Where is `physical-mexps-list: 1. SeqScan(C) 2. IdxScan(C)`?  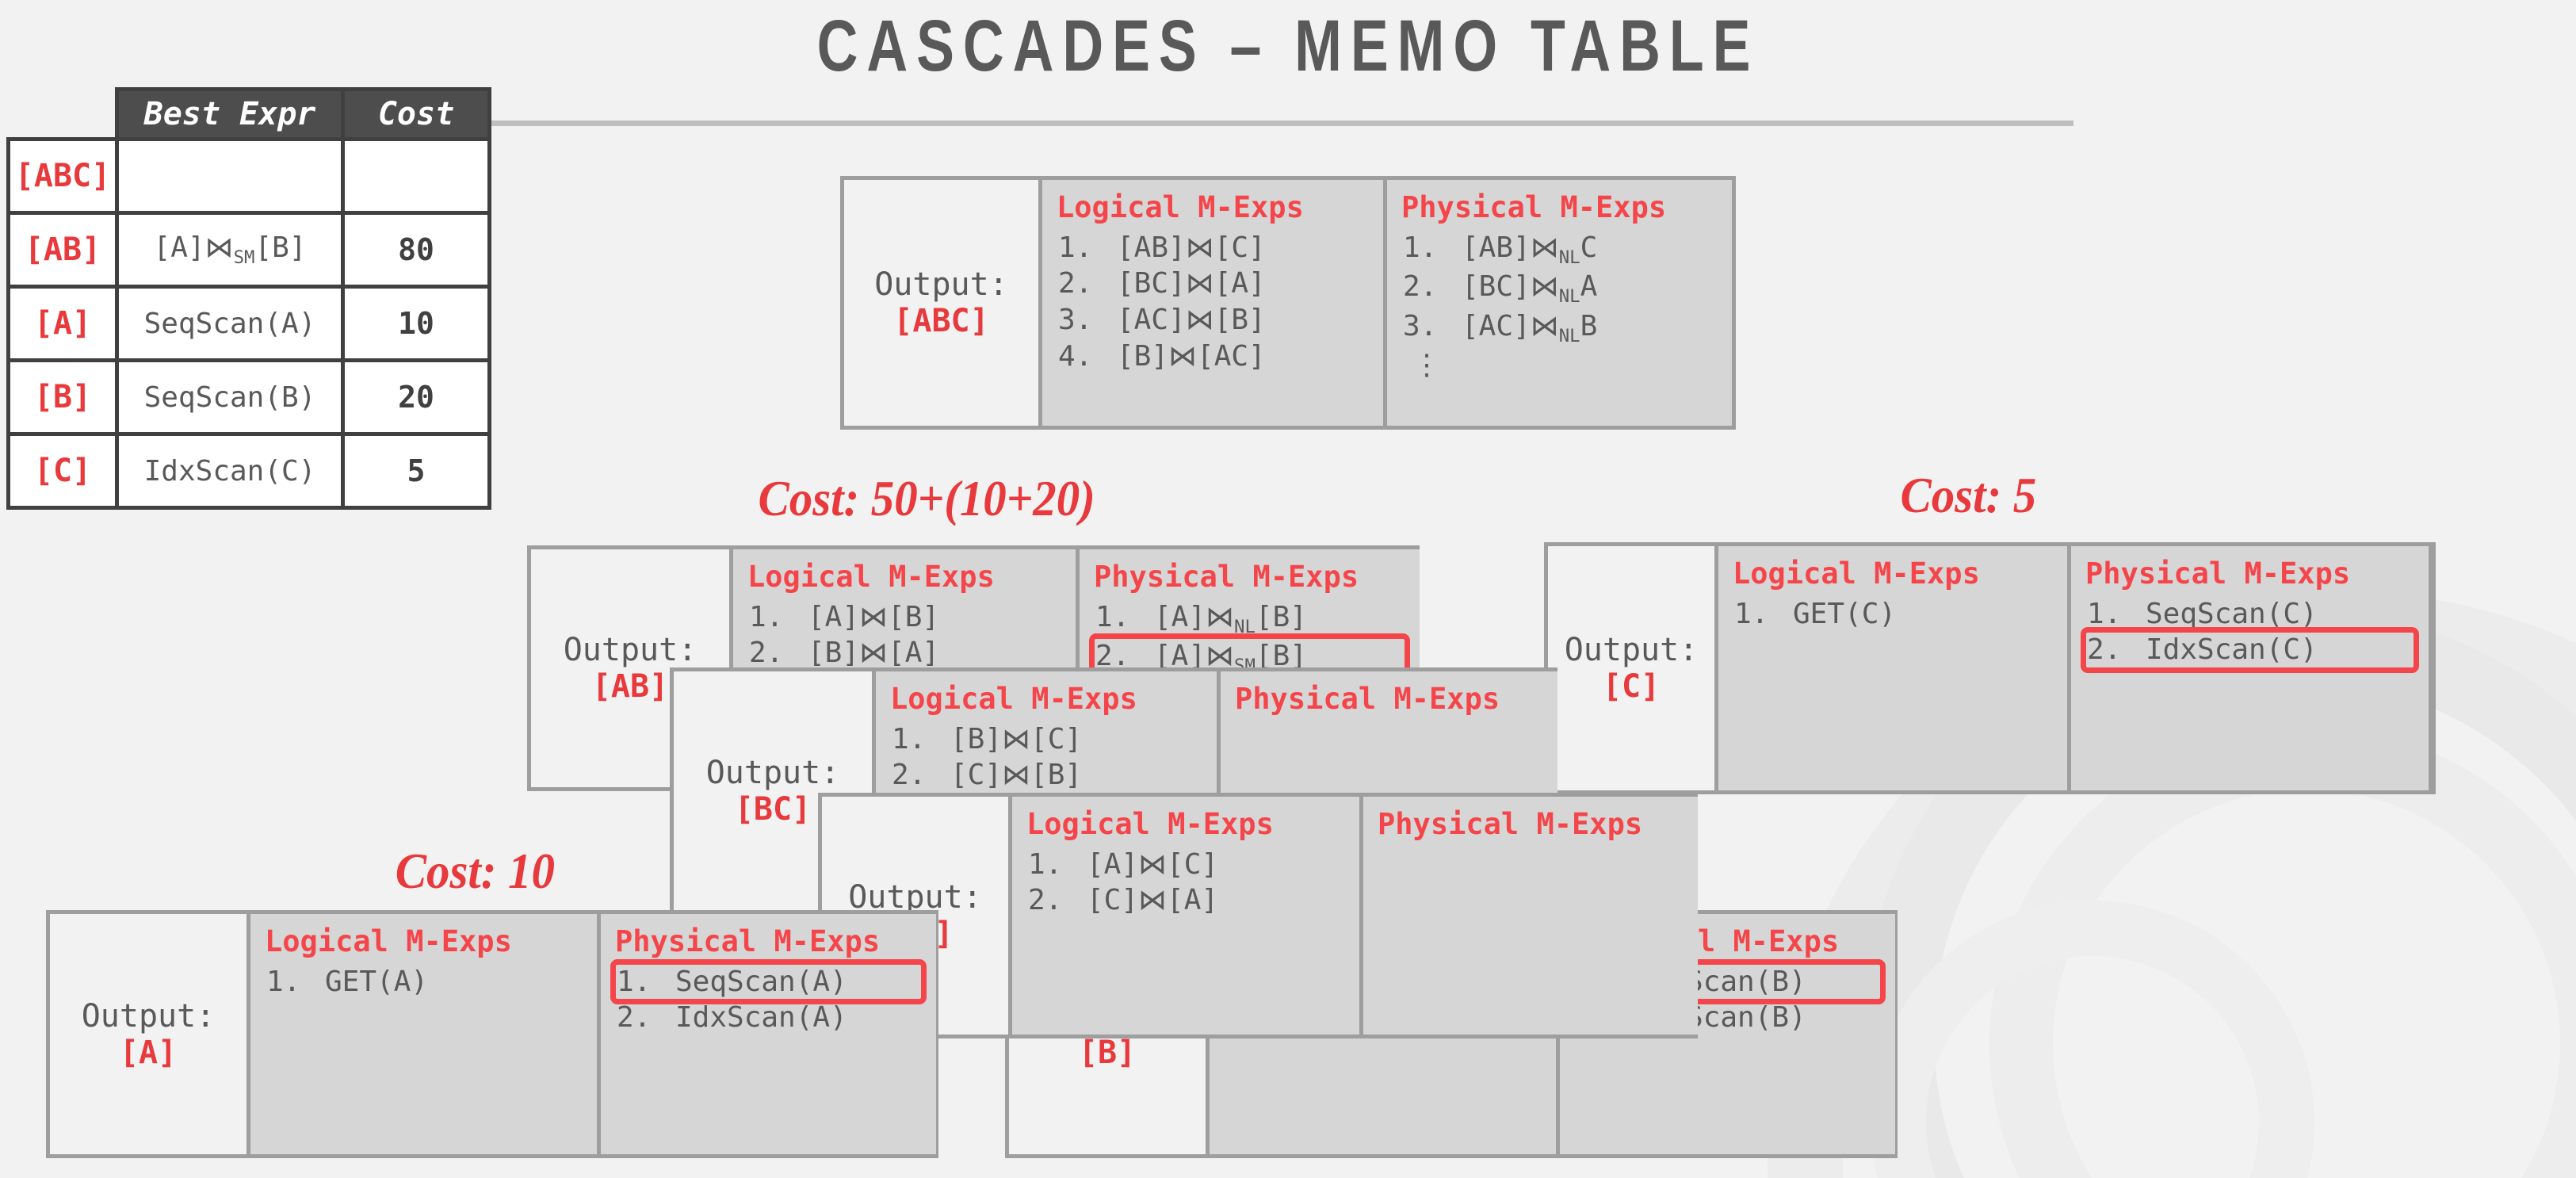 physical-mexps-list: 1. SeqScan(C) 2. IdxScan(C) is located at coordinates (2255, 634).